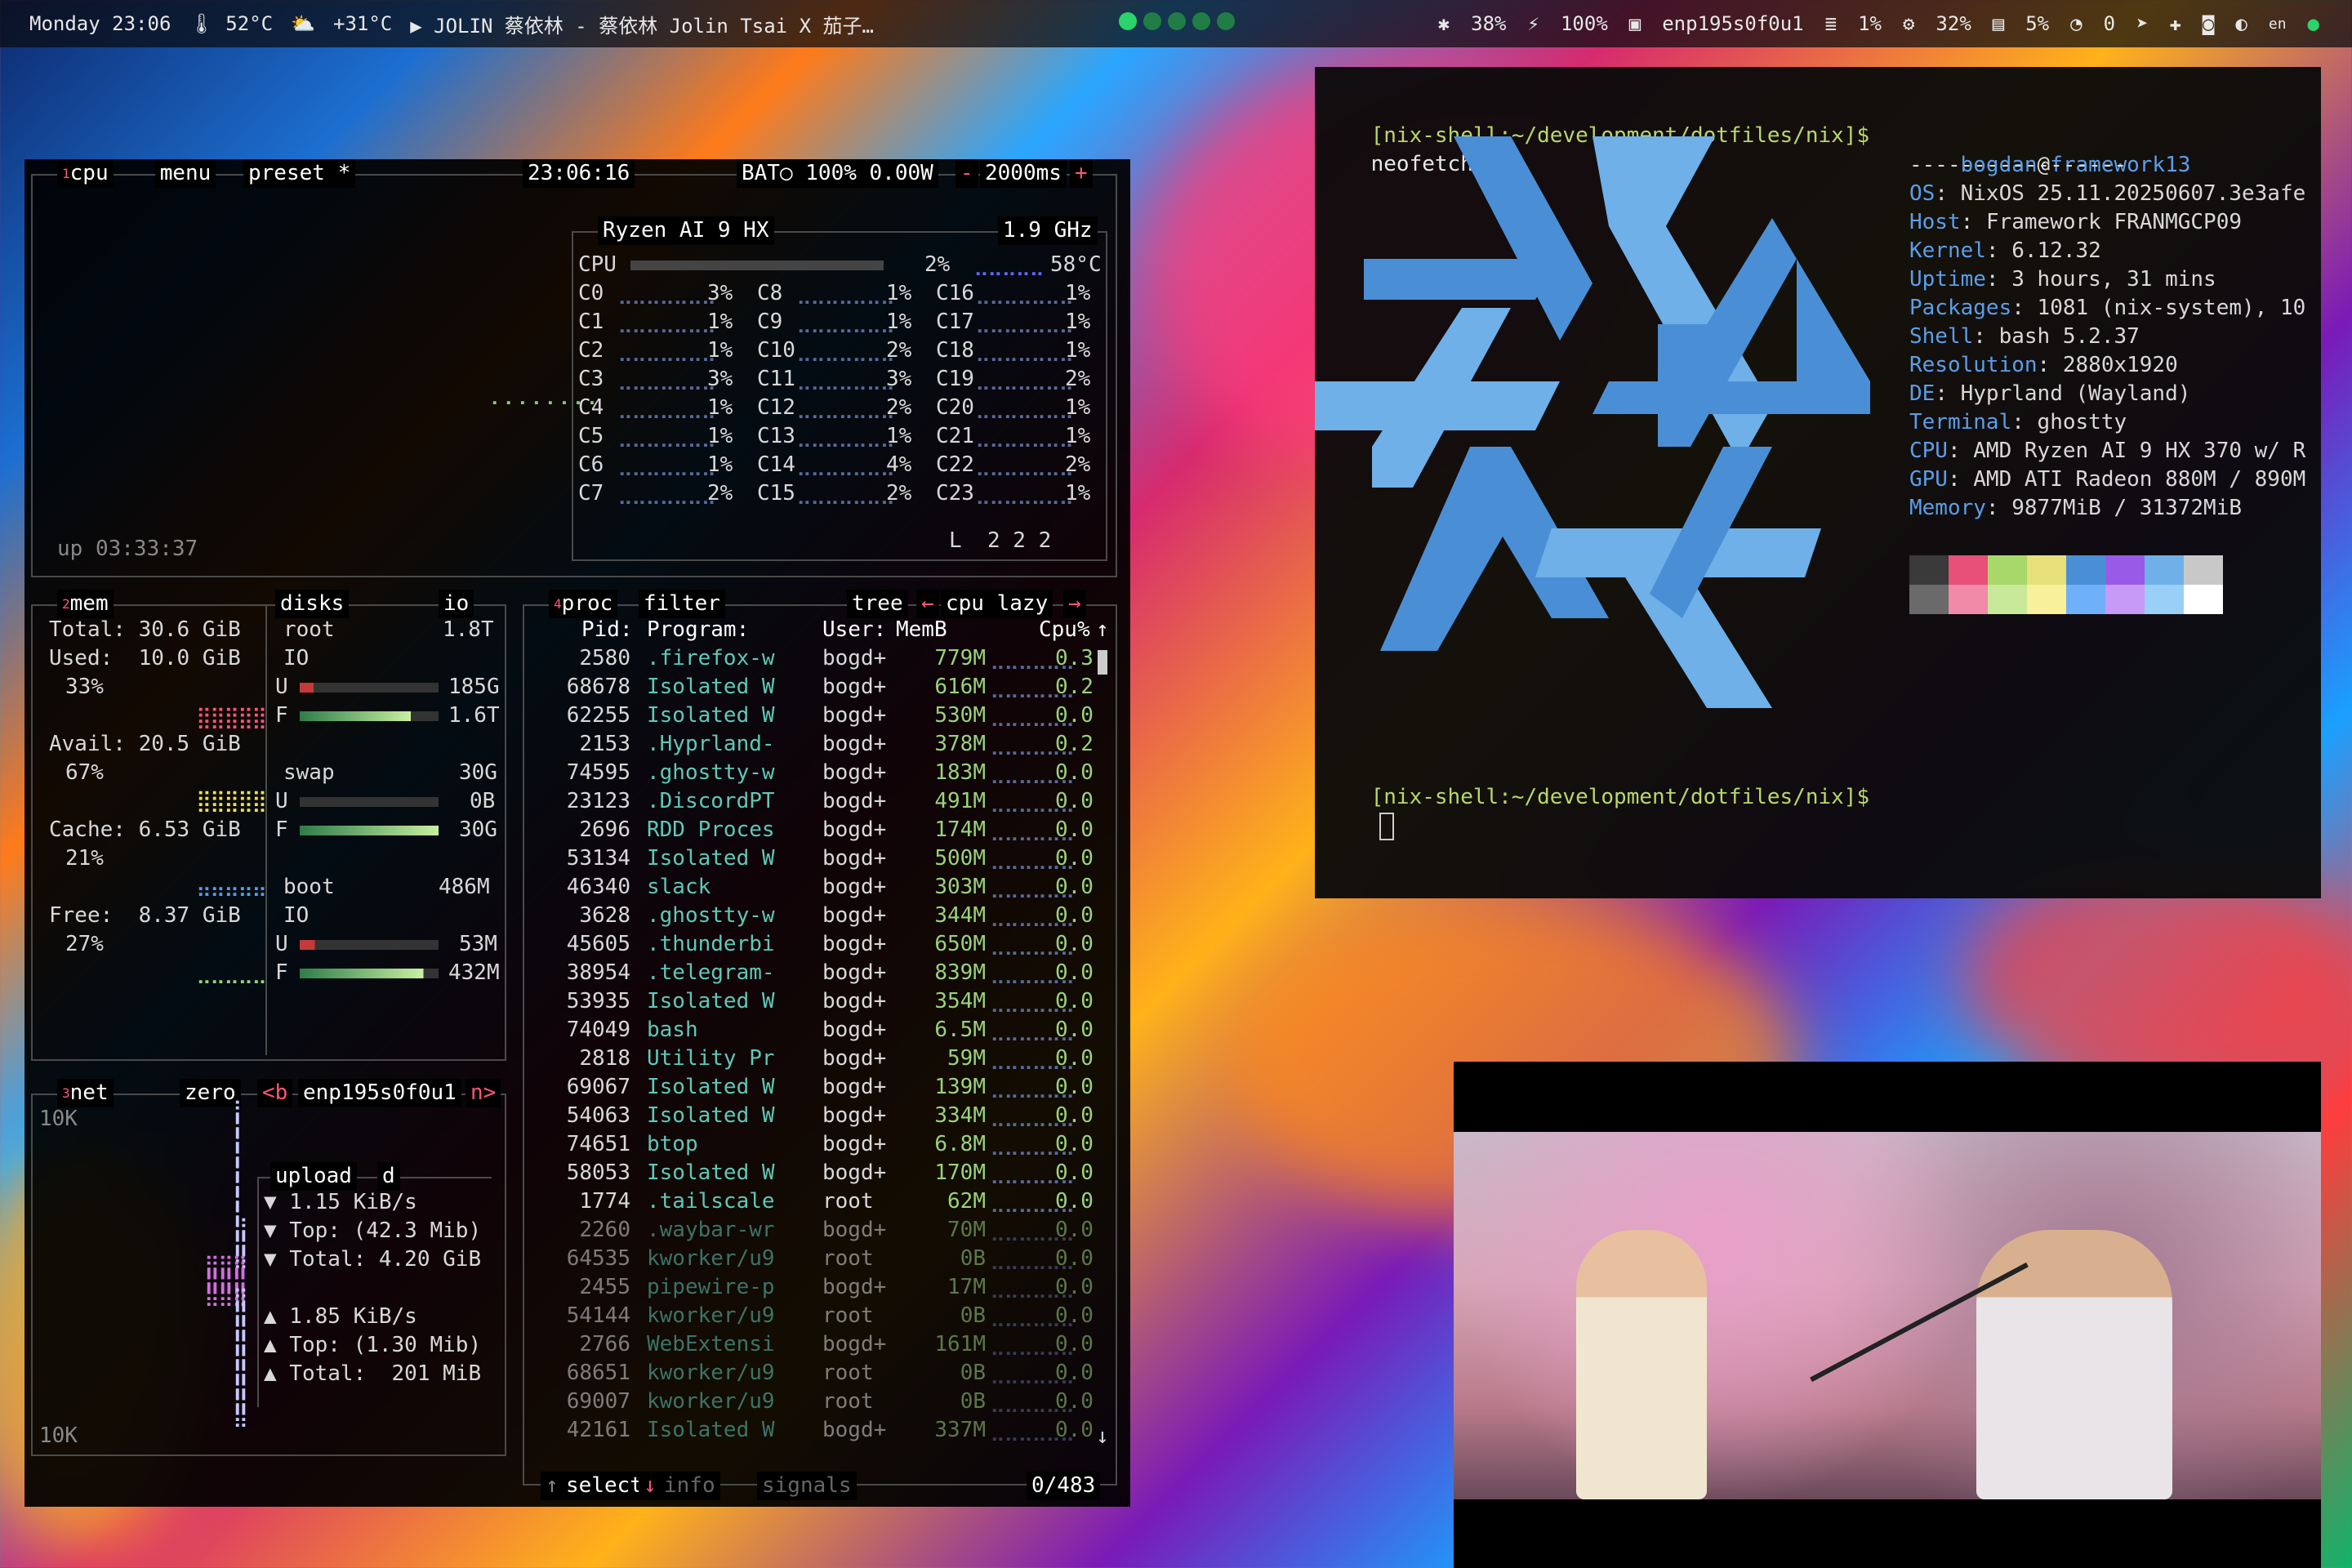 This screenshot has height=1568, width=2352. What do you see at coordinates (598, 801) in the screenshot?
I see `proc-pid: 23123` at bounding box center [598, 801].